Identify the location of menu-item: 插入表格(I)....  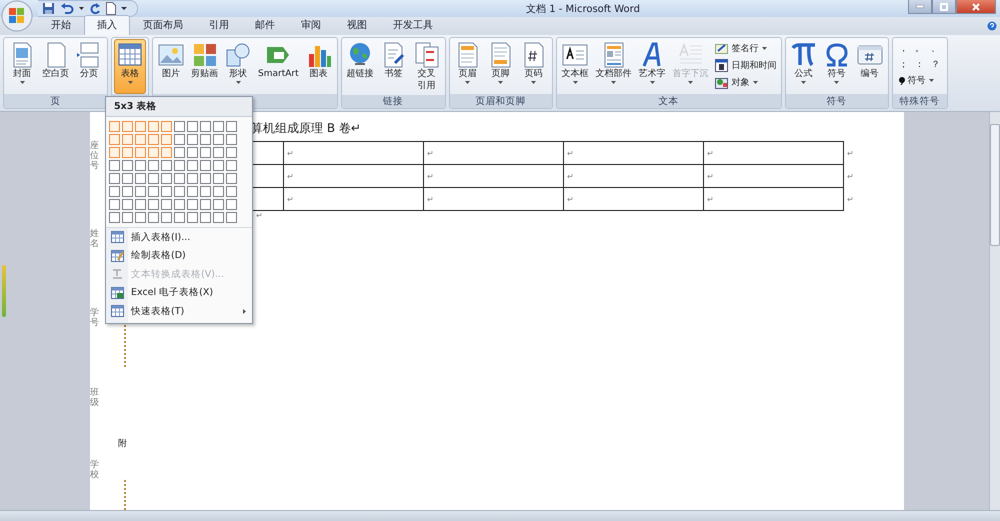
(179, 237).